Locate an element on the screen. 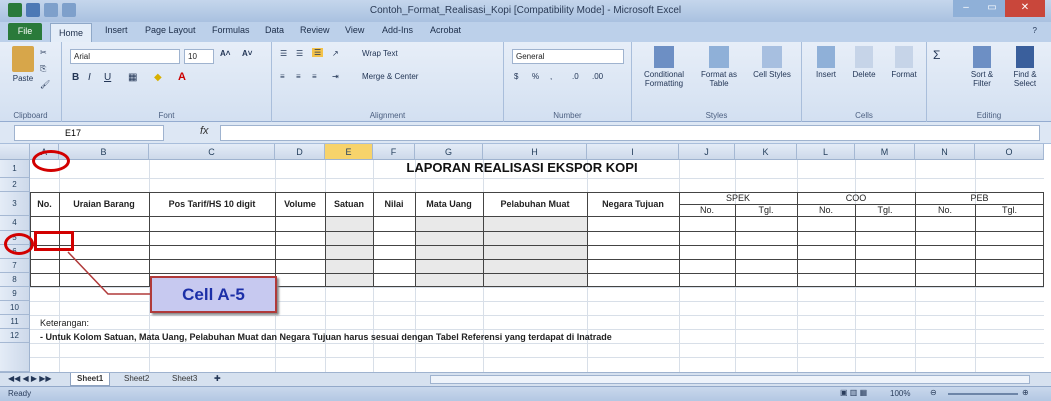 This screenshot has width=1051, height=401. orientation-icon: ↗ is located at coordinates (335, 53).